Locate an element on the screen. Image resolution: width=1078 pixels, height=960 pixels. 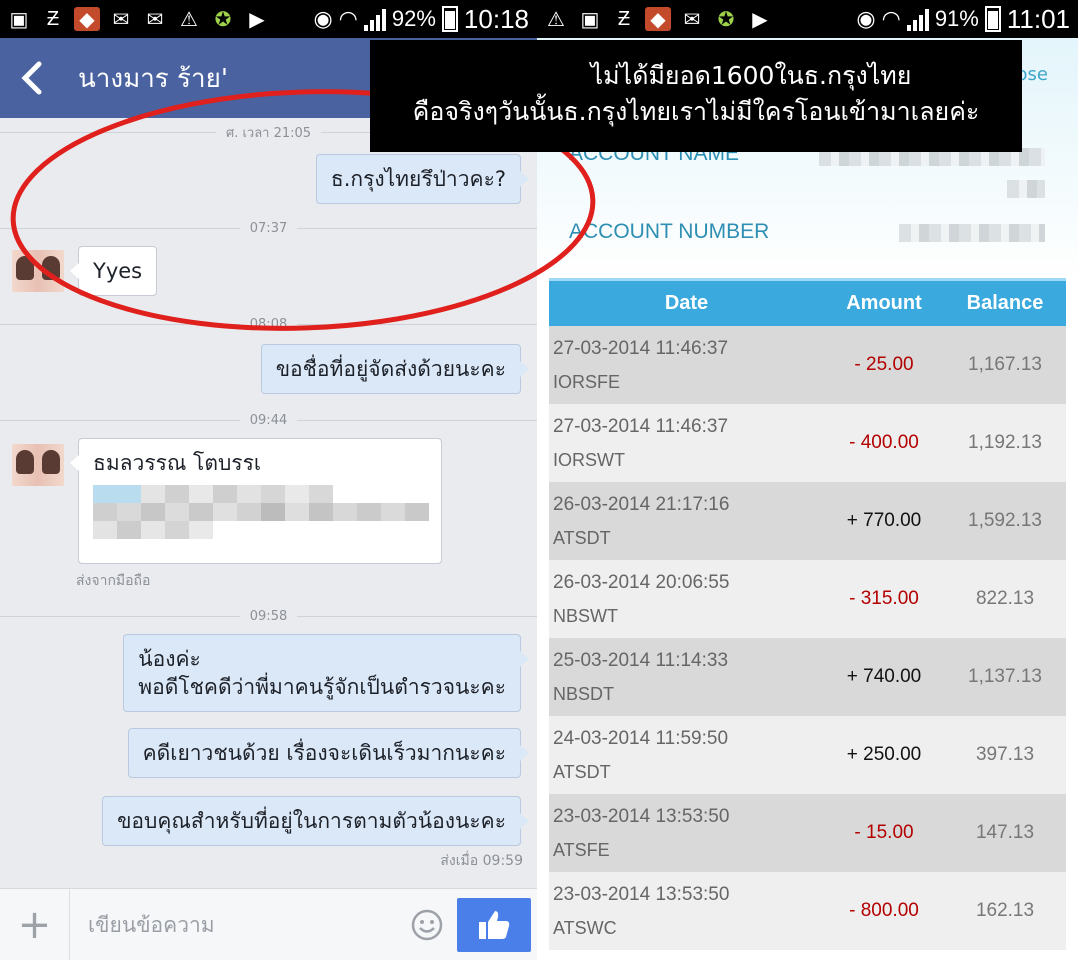
message-outgoing: คดีเยาวชนด้วย เรื่องจะเดินเร็วมากนะคะ is located at coordinates (328, 753).